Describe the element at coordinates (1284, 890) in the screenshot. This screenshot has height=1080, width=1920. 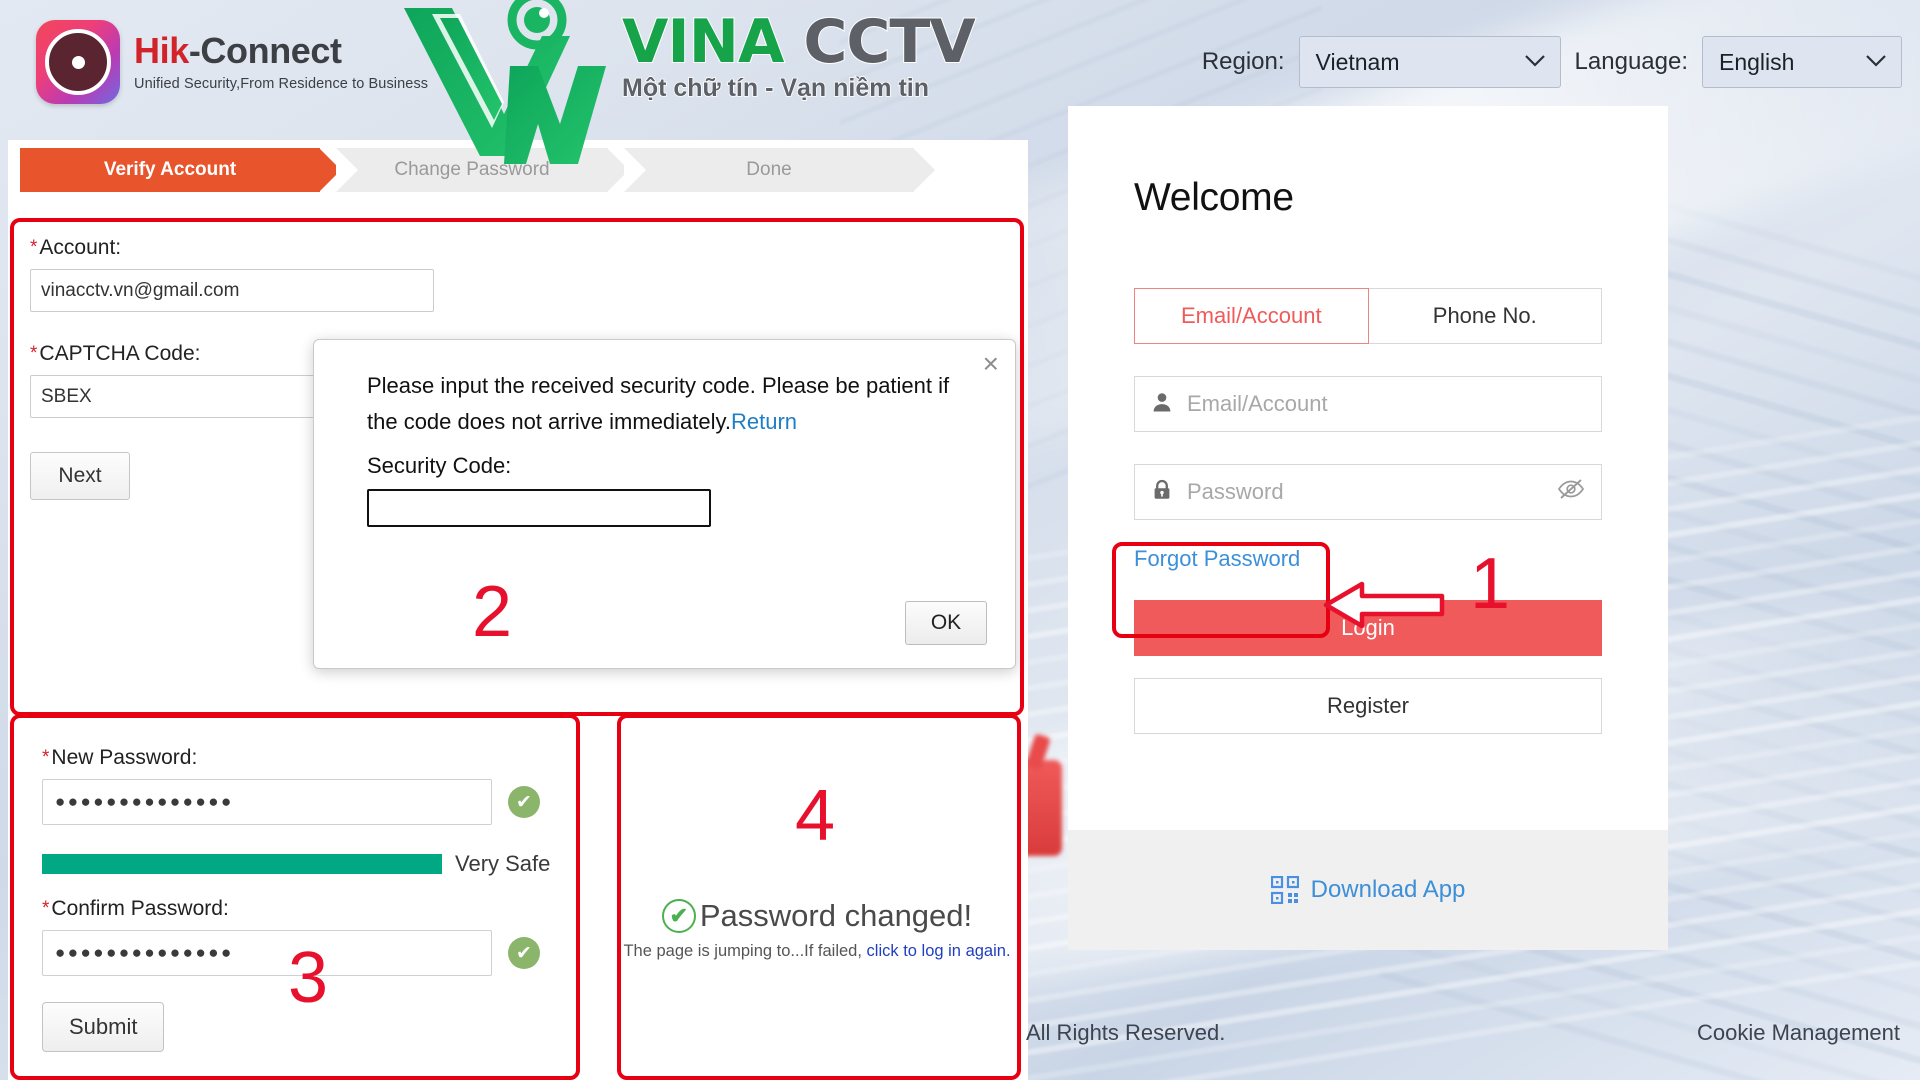
I see `qr-code-icon` at that location.